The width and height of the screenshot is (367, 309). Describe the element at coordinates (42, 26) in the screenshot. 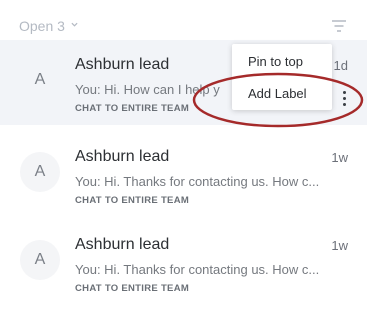

I see `open-filter-label: Open 3` at that location.